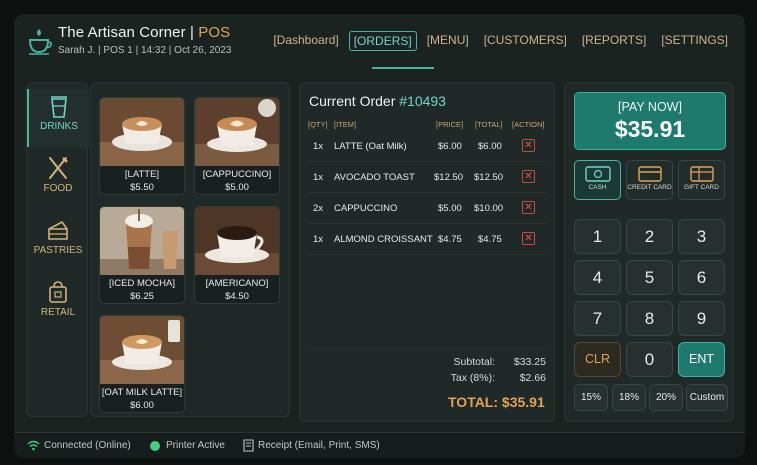  Describe the element at coordinates (597, 236) in the screenshot. I see `key-1: 1` at that location.